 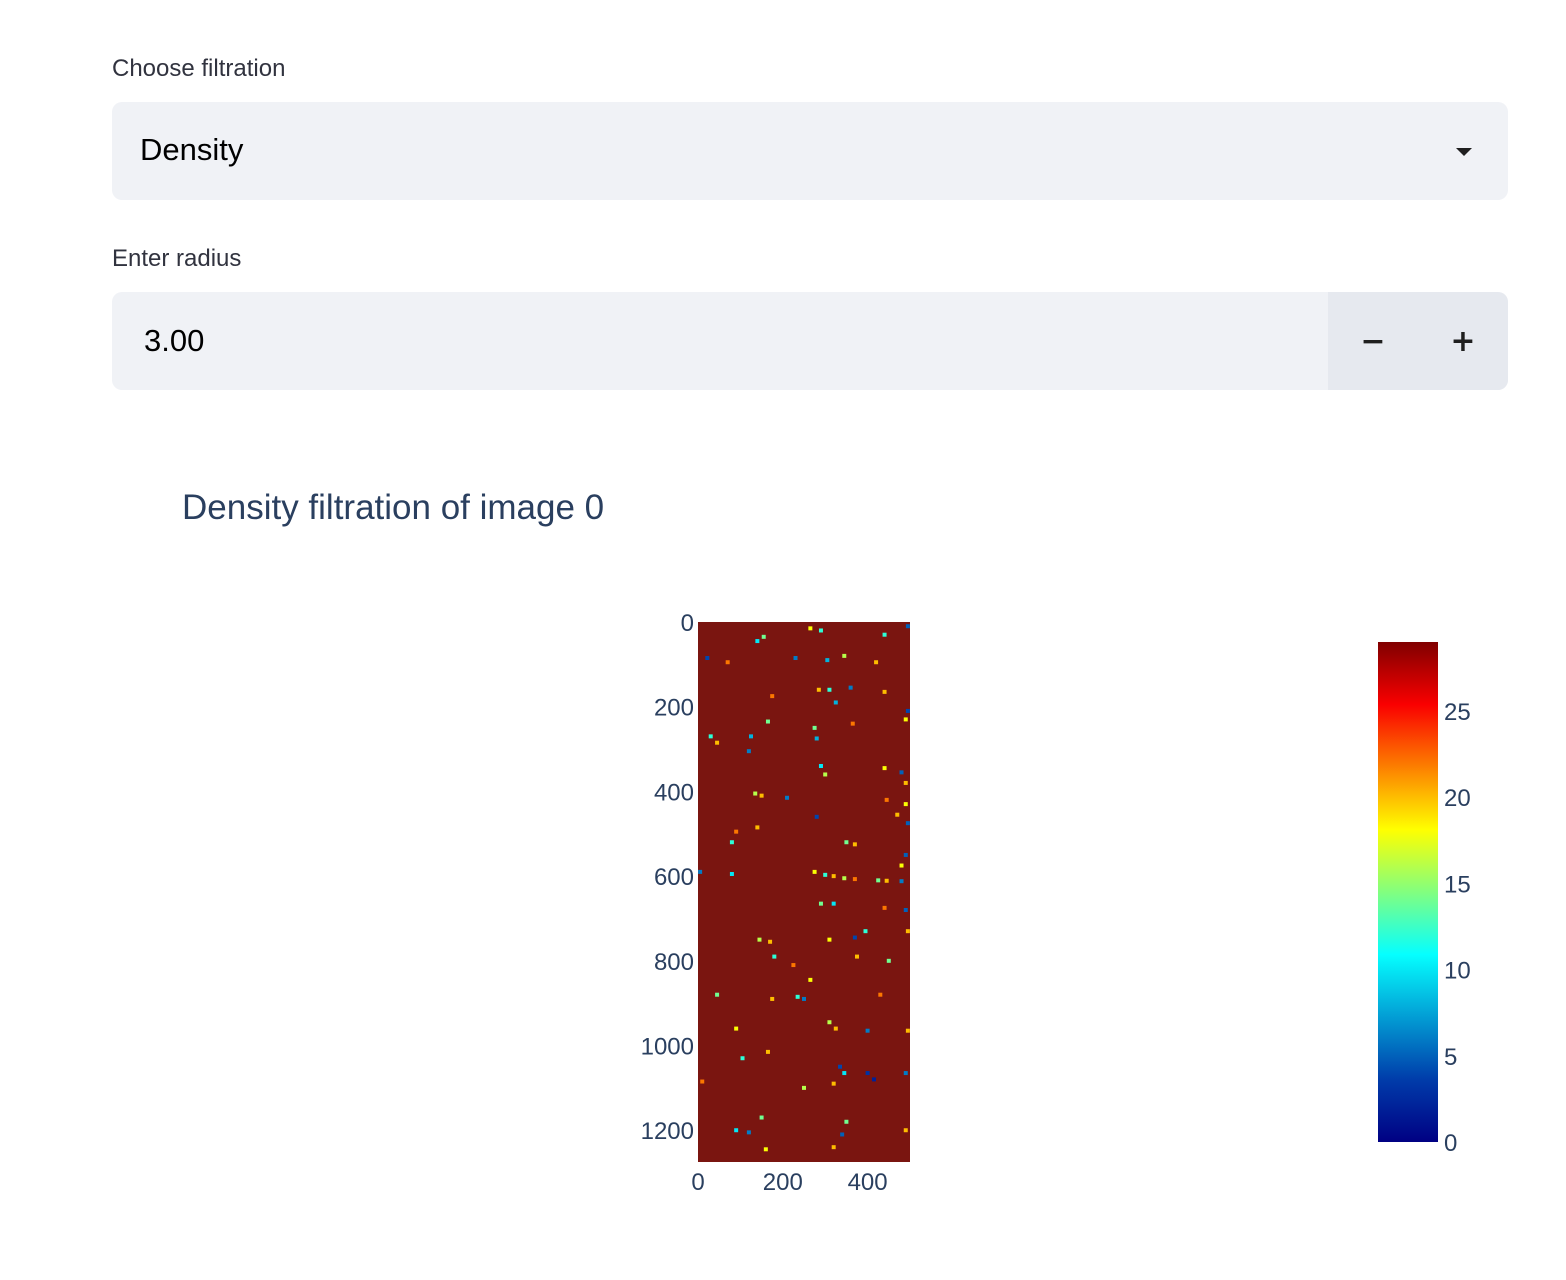 I want to click on decrement-button: −, so click(x=1373, y=341).